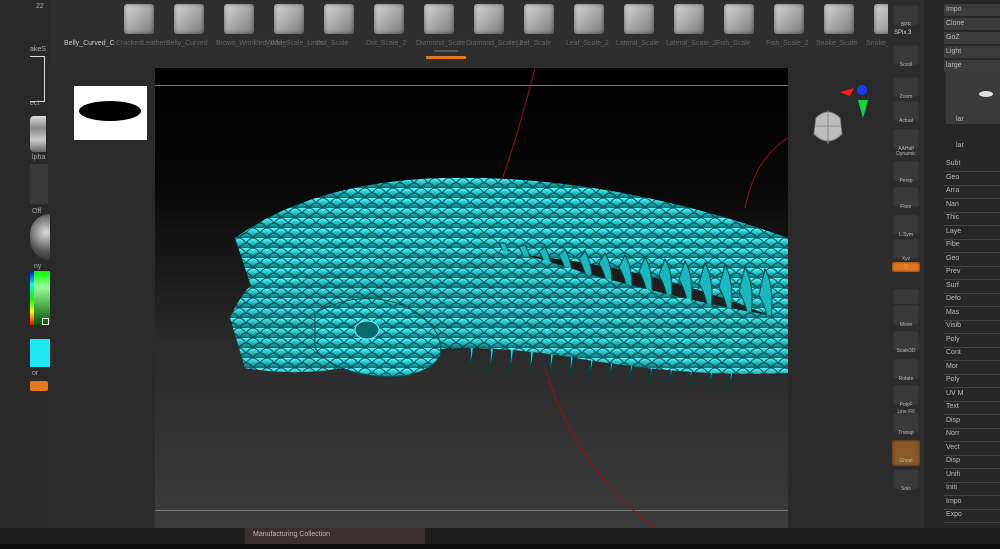 This screenshot has width=1000, height=549. What do you see at coordinates (847, 92) in the screenshot?
I see `x-axis-arrow` at bounding box center [847, 92].